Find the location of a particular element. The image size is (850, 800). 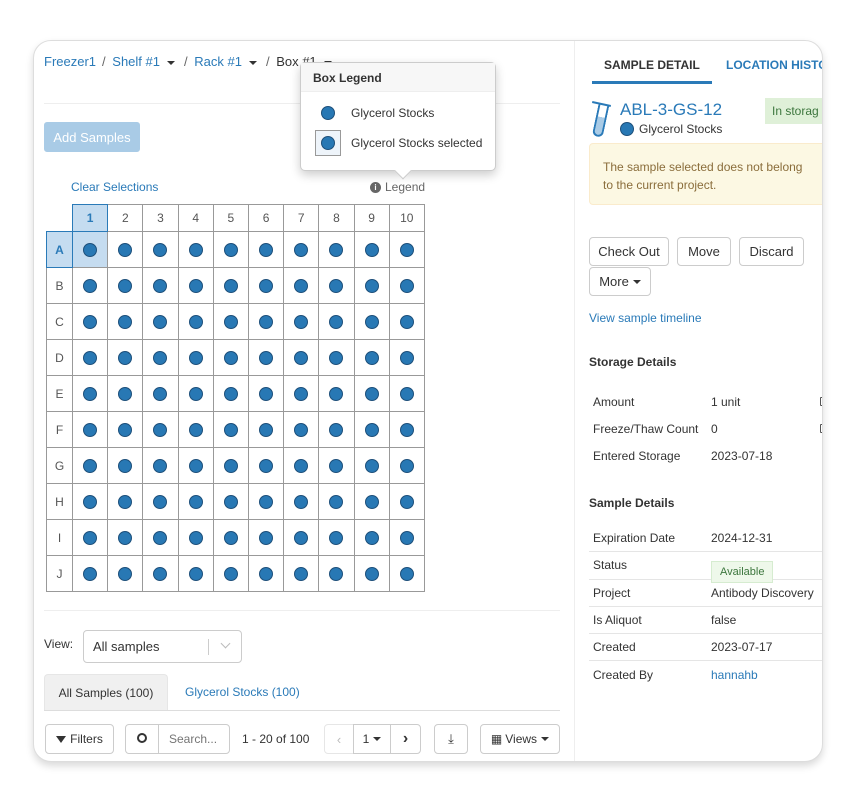

search-input is located at coordinates (194, 739).